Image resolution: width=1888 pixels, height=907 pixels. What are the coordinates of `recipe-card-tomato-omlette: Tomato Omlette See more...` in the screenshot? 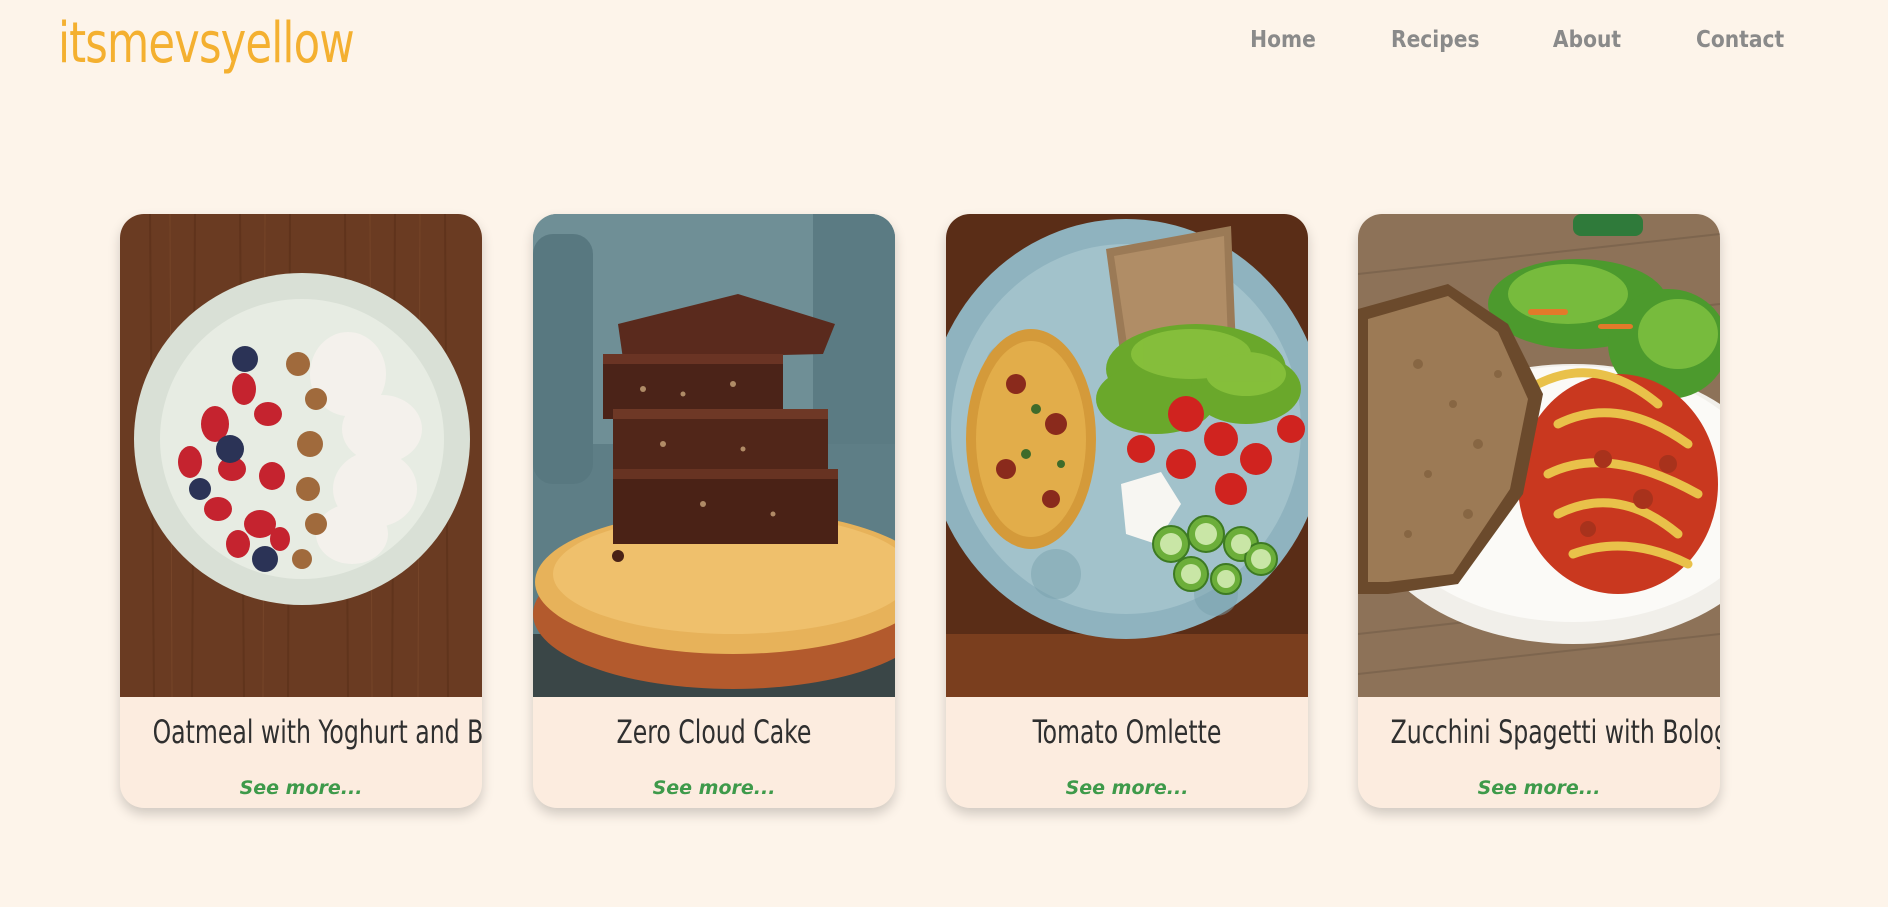 It's located at (1127, 511).